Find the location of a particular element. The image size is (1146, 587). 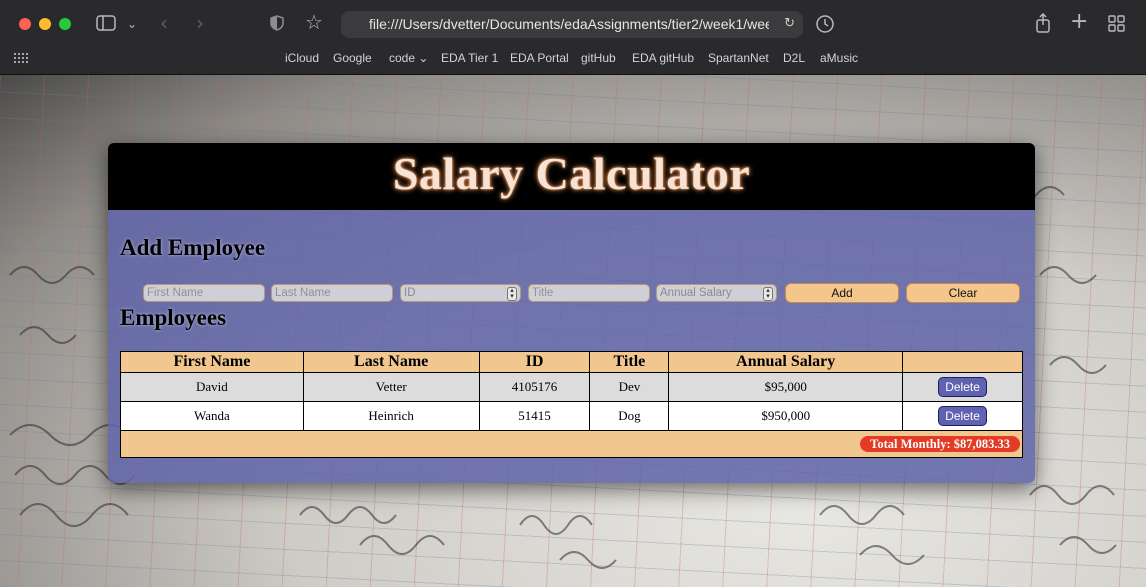

id-placeholder: ID is located at coordinates (410, 293).